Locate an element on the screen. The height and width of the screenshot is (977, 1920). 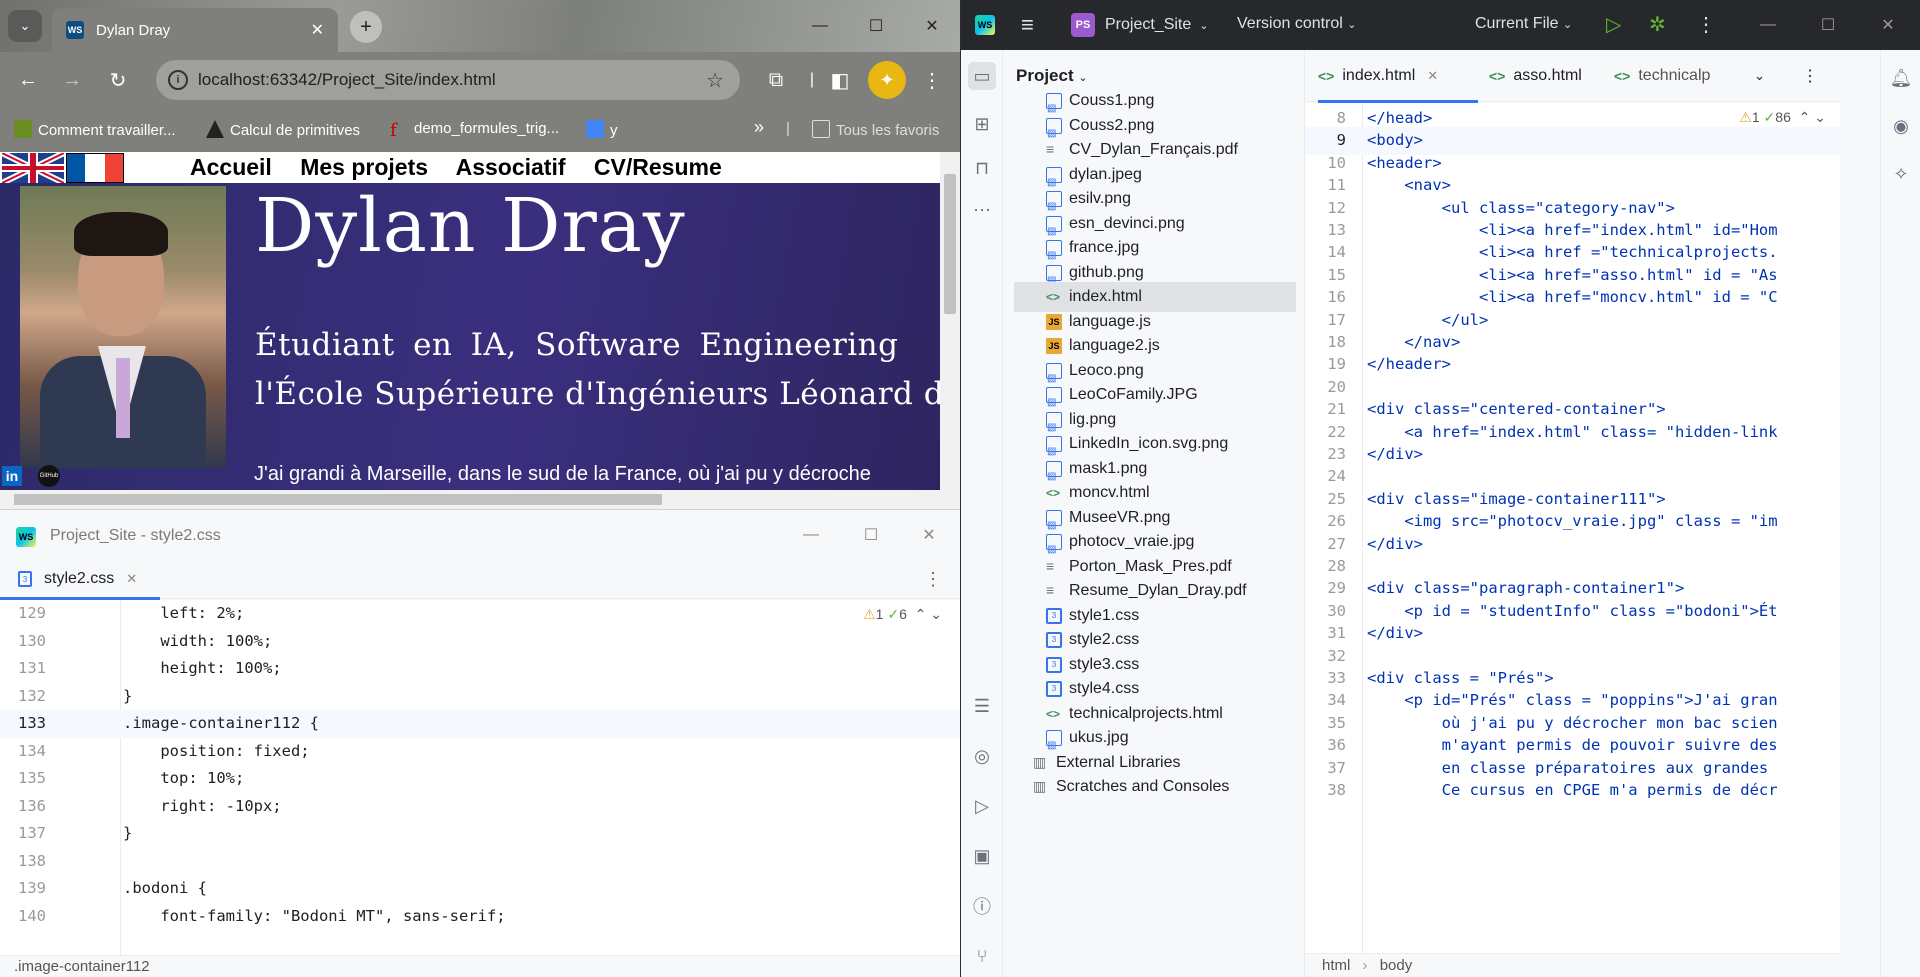
hero-subtitle-line1: Étudiant en IA, Software Engineering is located at coordinates (577, 345).